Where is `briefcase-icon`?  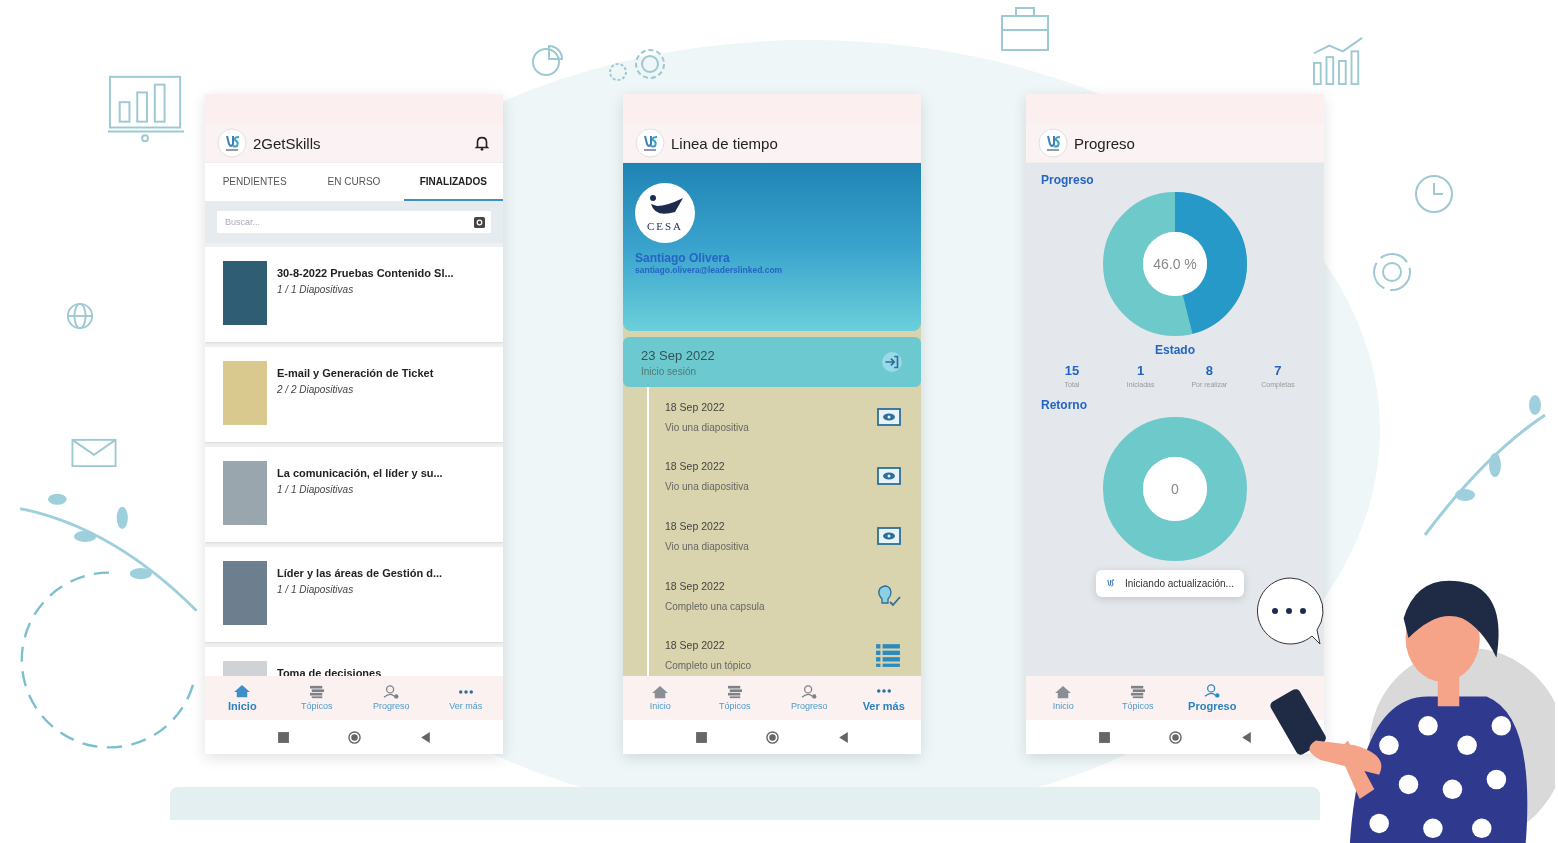 briefcase-icon is located at coordinates (1025, 29).